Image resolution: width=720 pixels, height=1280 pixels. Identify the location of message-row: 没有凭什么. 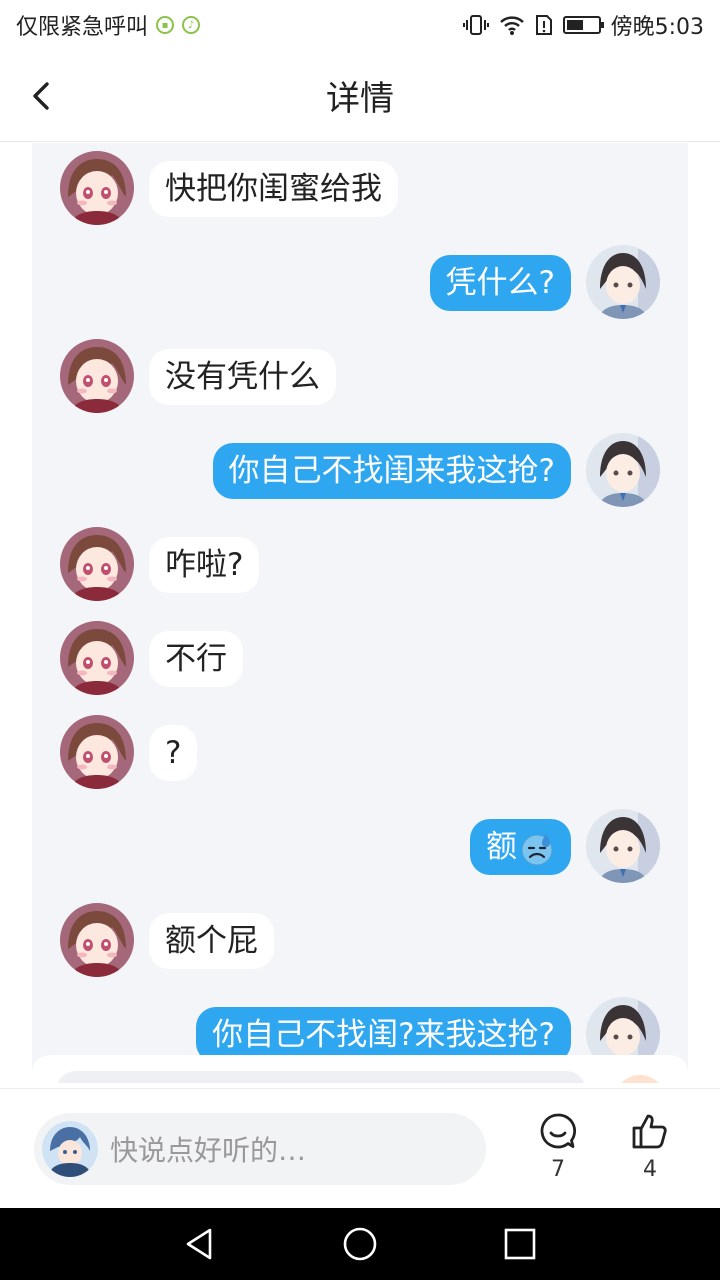
(360, 379).